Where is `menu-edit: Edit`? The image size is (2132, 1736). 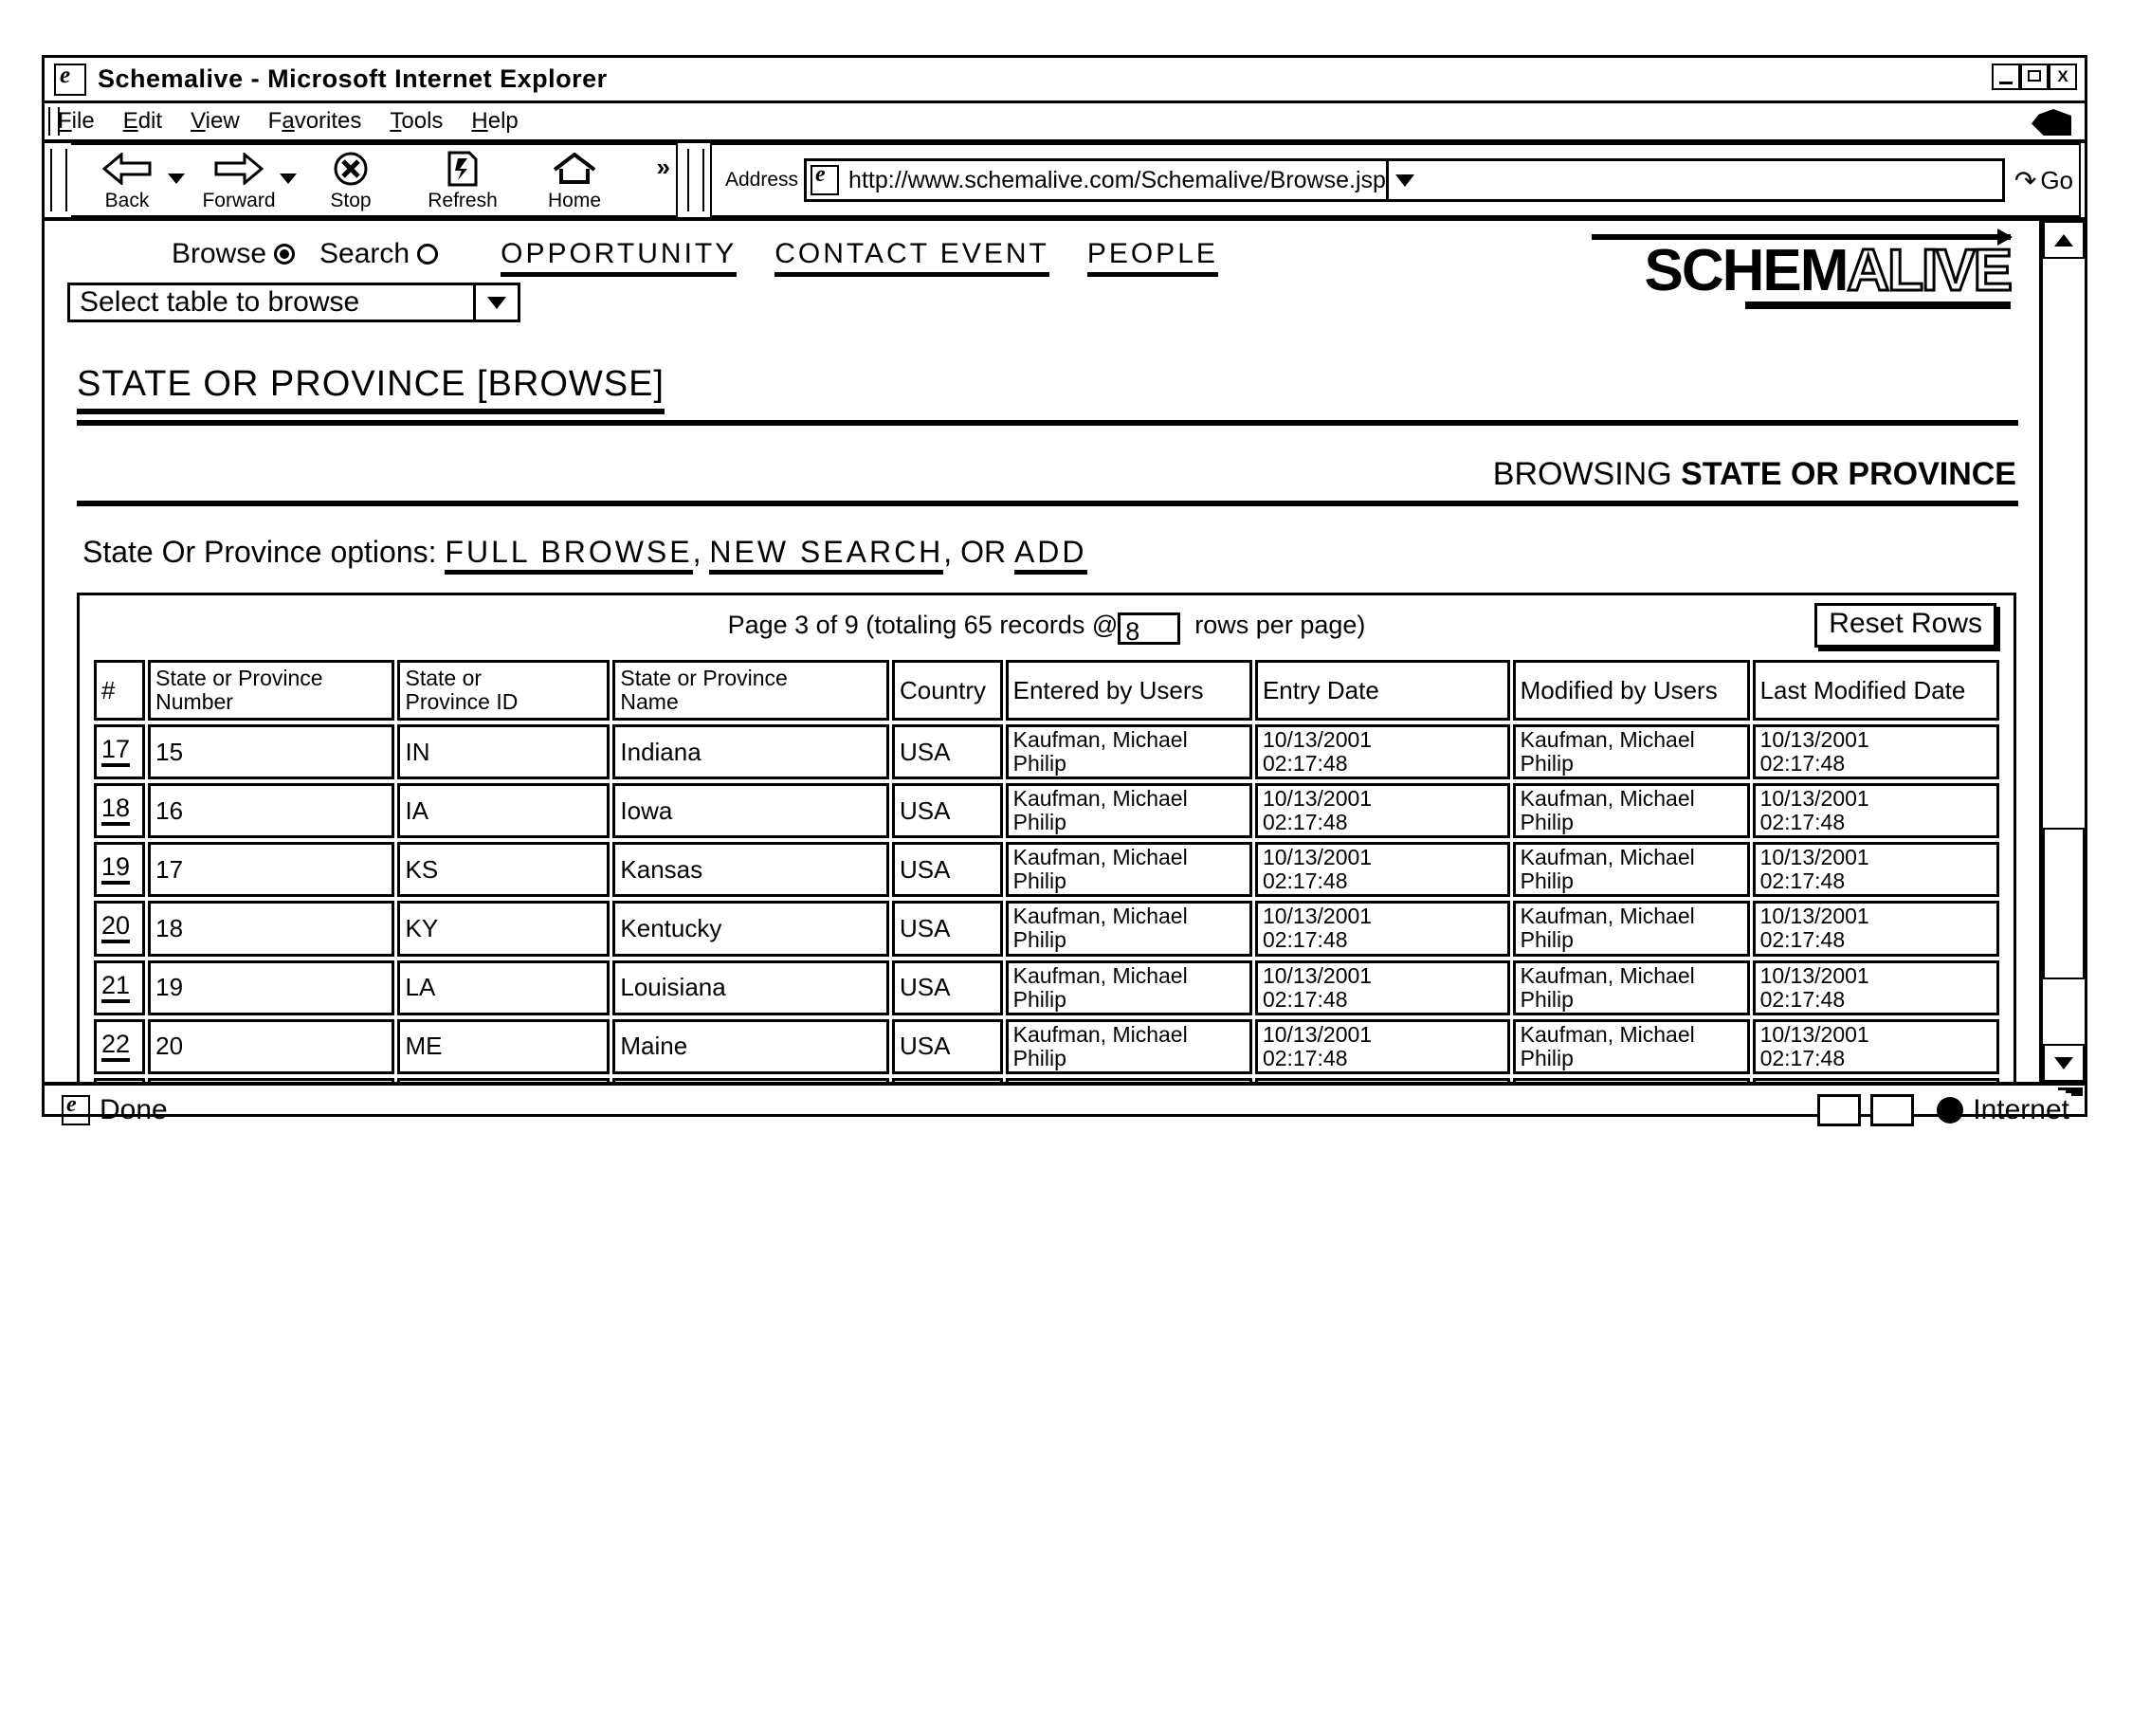
menu-edit: Edit is located at coordinates (142, 121).